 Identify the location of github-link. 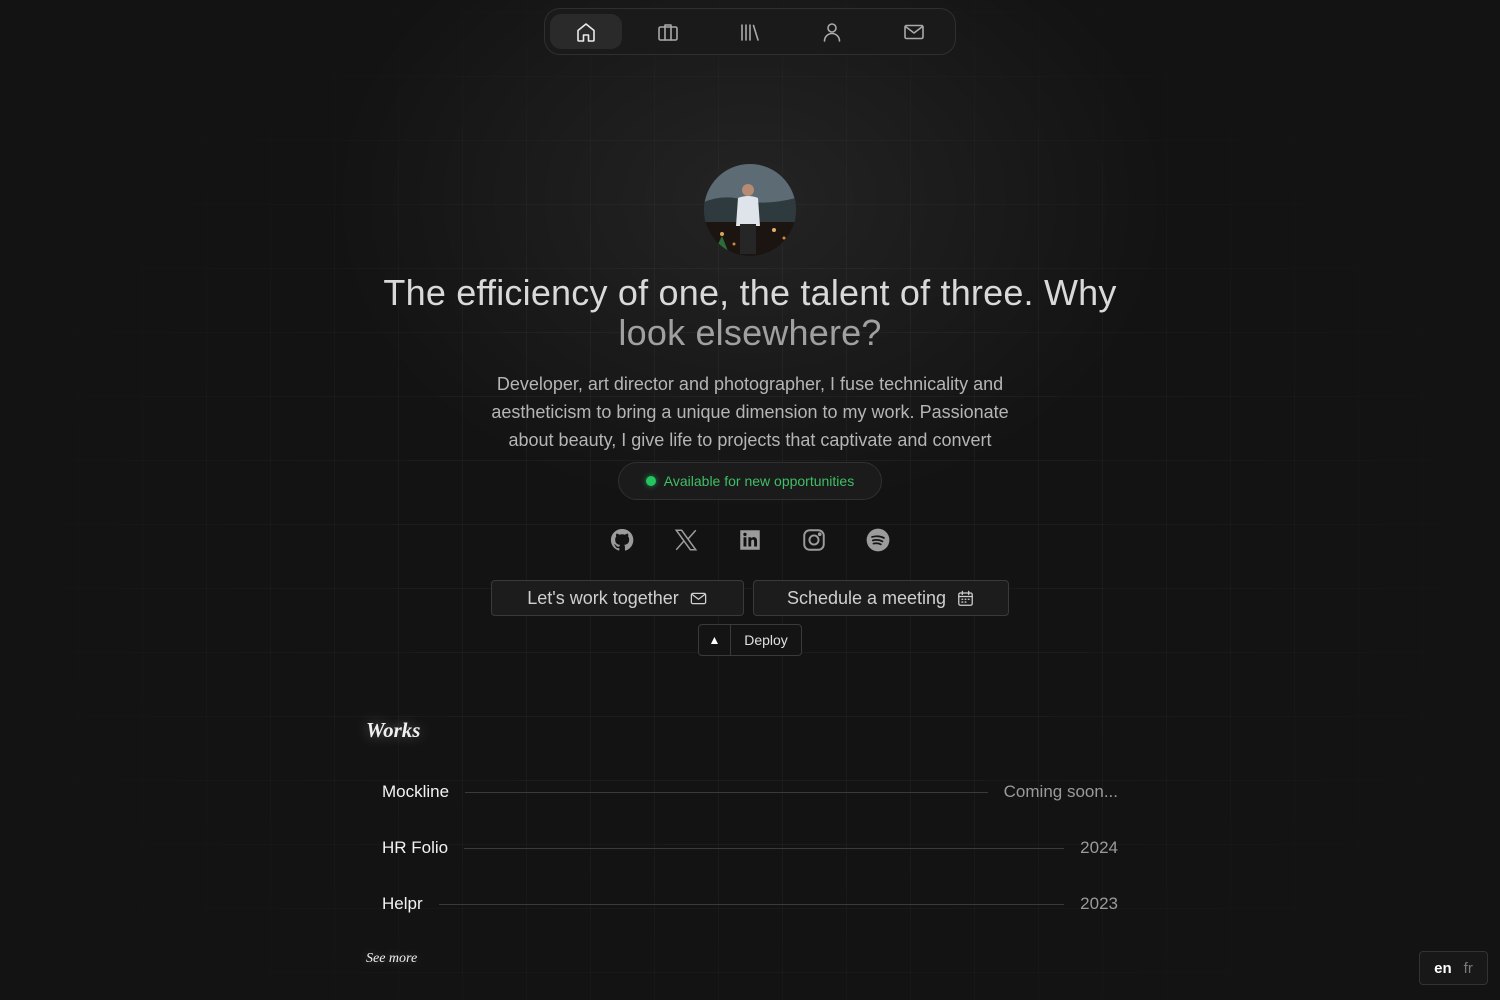
(622, 540).